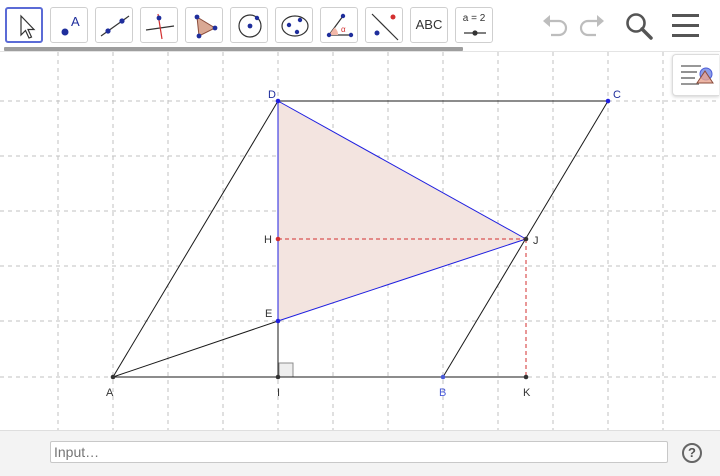 This screenshot has height=476, width=720. I want to click on reflect-tool, so click(384, 25).